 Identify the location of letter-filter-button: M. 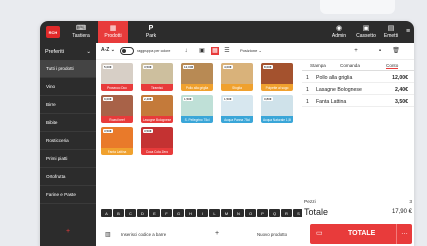
(226, 213).